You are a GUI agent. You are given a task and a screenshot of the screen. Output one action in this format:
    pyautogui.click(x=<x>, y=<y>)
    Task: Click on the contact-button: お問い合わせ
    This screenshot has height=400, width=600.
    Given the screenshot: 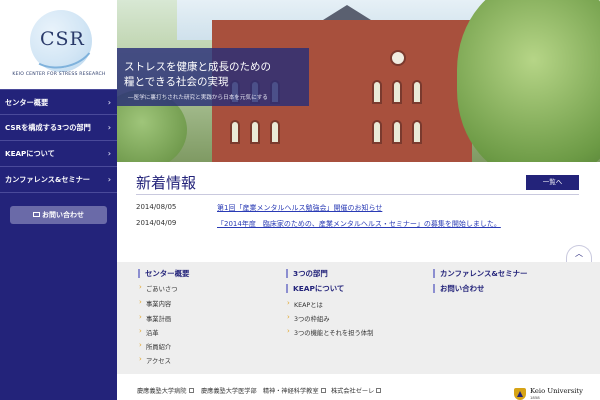 What is the action you would take?
    pyautogui.click(x=58, y=215)
    